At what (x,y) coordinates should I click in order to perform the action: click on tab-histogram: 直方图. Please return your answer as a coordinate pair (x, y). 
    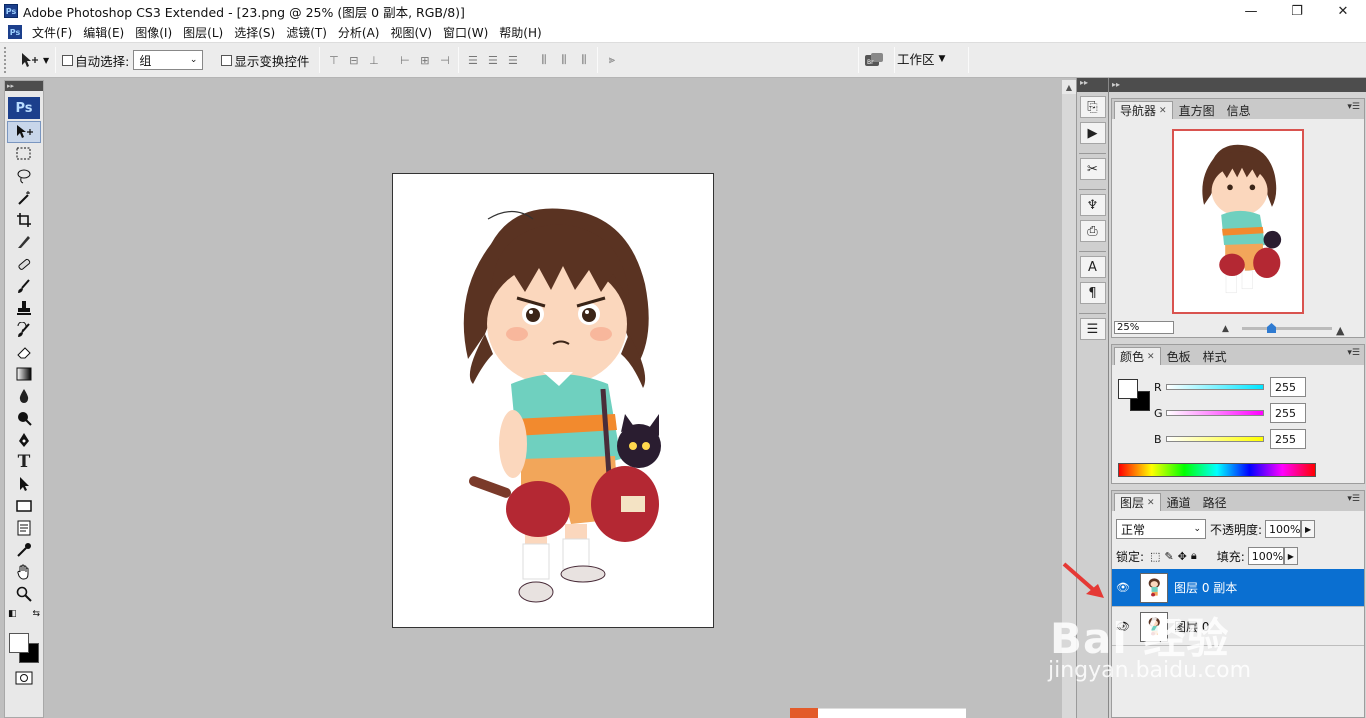
    Looking at the image, I should click on (1197, 110).